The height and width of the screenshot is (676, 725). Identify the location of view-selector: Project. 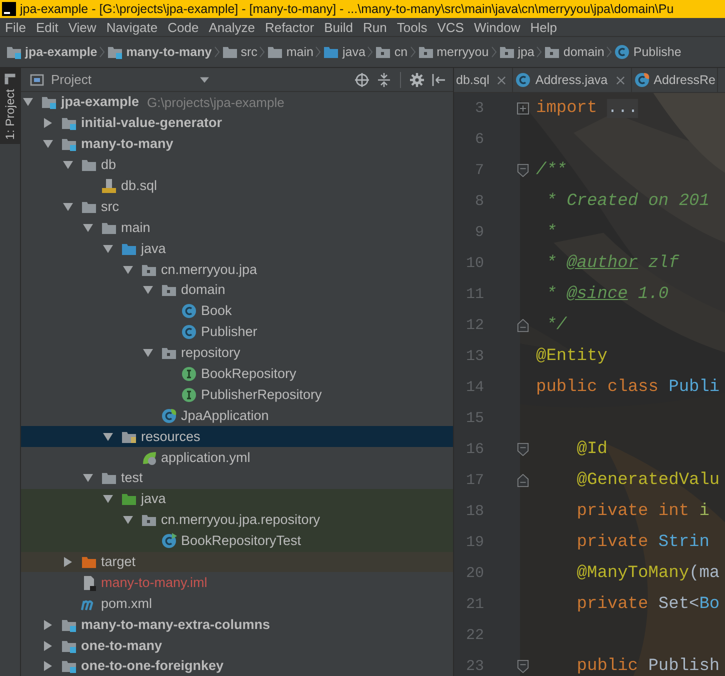
(119, 80).